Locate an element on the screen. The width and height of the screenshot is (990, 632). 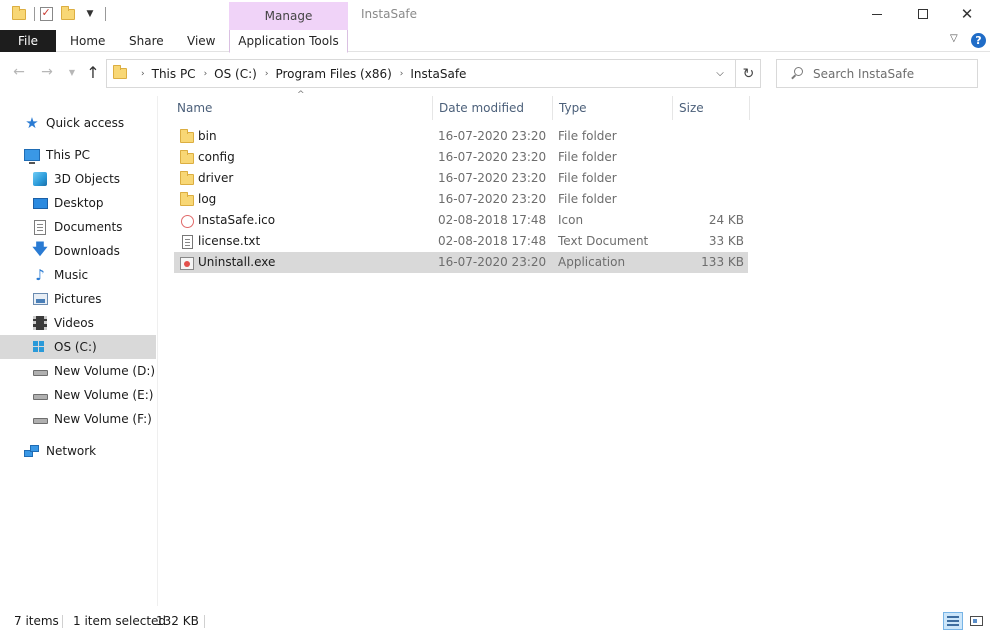
refresh-button: ↻ is located at coordinates (748, 73).